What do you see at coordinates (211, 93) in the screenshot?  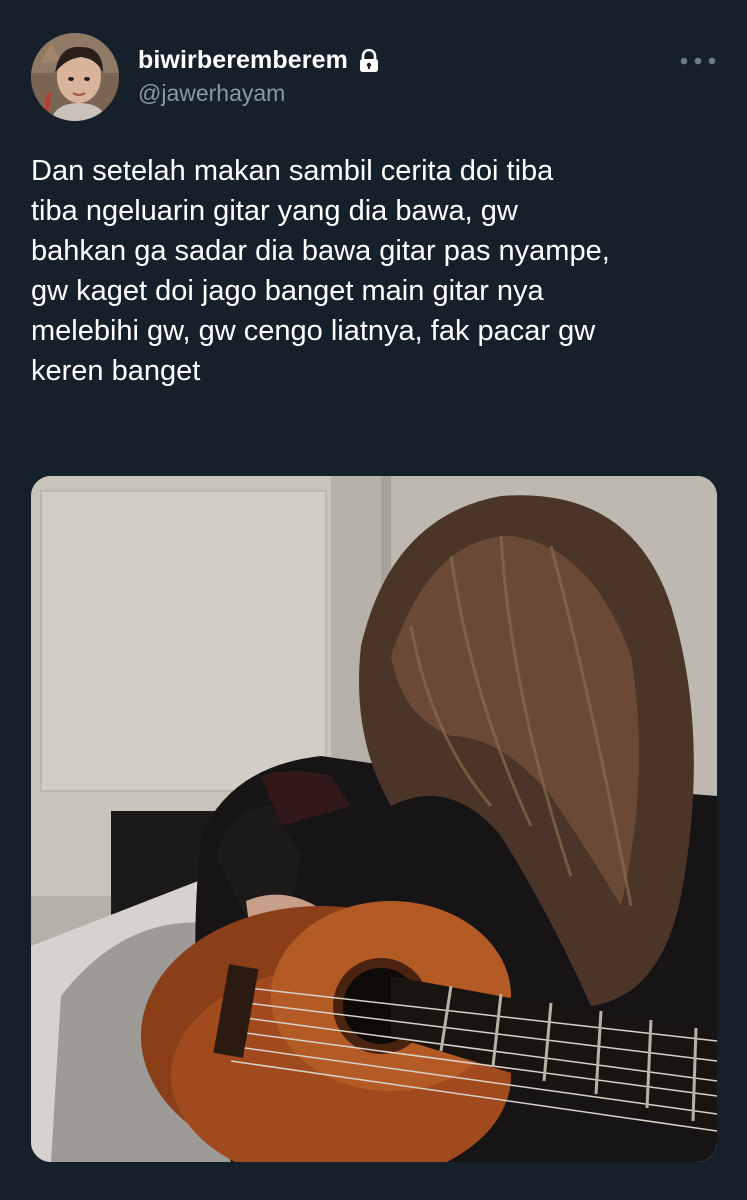 I see `author-handle: @jawerhayam` at bounding box center [211, 93].